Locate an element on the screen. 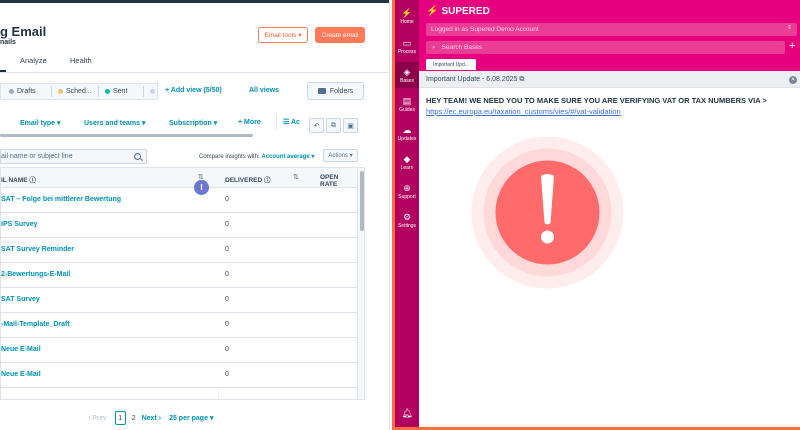 The image size is (800, 430). column-open-rate-header: OPEN RATE is located at coordinates (338, 181).